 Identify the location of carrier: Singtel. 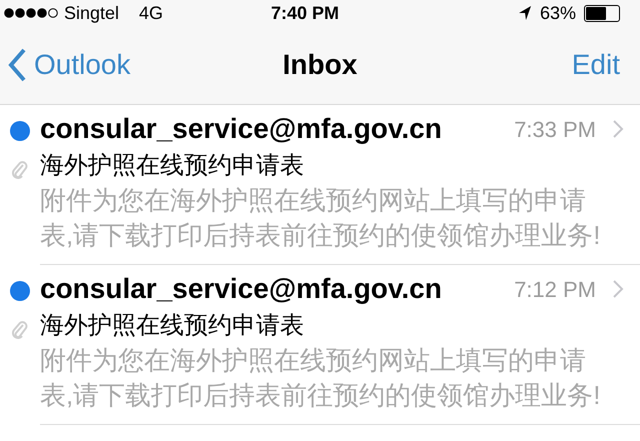
(92, 13).